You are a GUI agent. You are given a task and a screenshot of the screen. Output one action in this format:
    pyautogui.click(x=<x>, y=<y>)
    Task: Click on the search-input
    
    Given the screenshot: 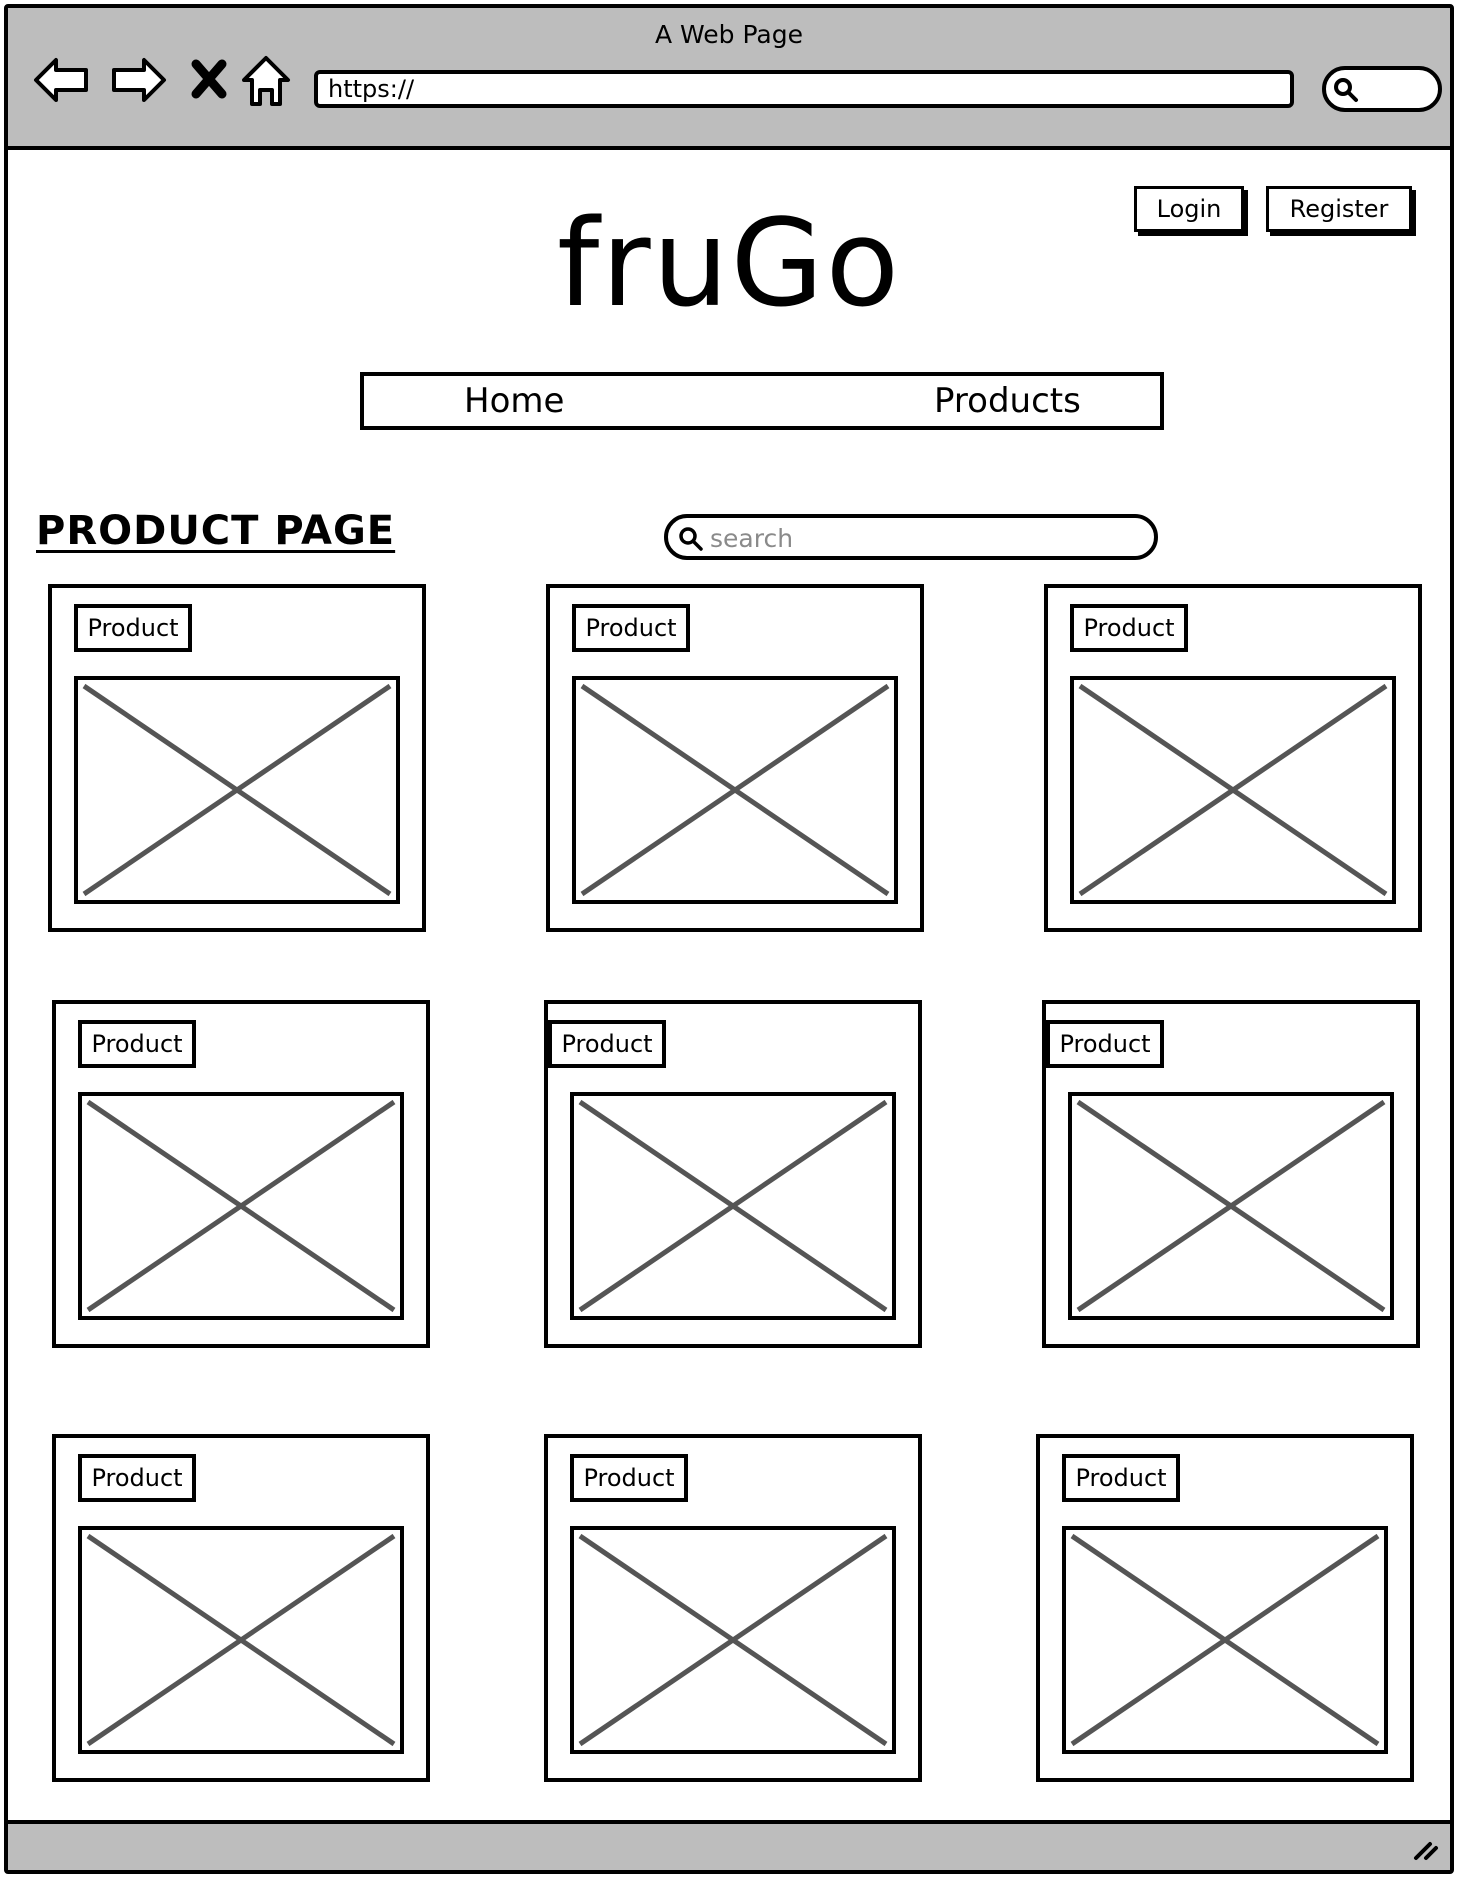 What is the action you would take?
    pyautogui.click(x=920, y=538)
    